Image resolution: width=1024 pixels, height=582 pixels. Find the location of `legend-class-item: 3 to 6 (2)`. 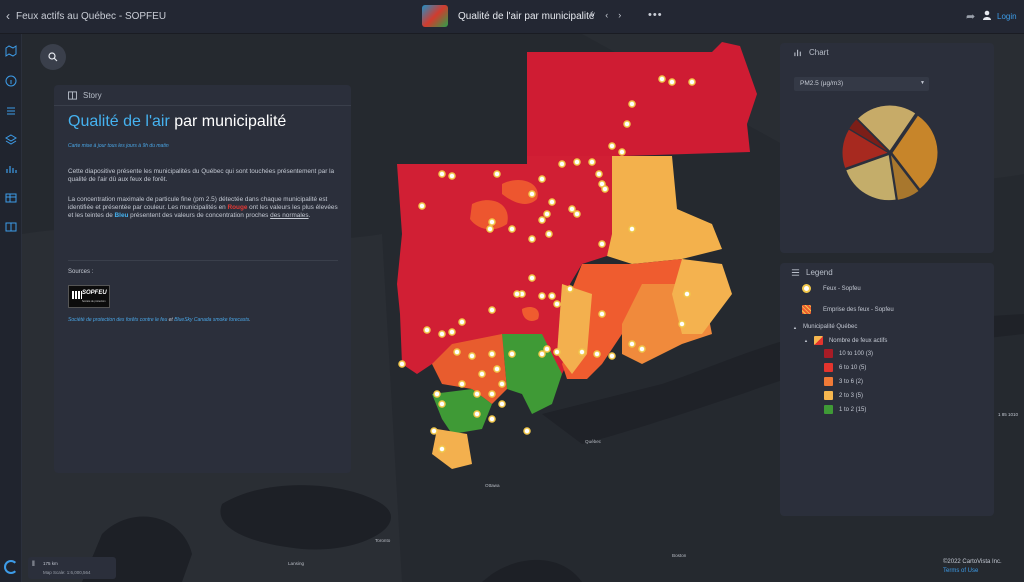

legend-class-item: 3 to 6 (2) is located at coordinates (843, 381).